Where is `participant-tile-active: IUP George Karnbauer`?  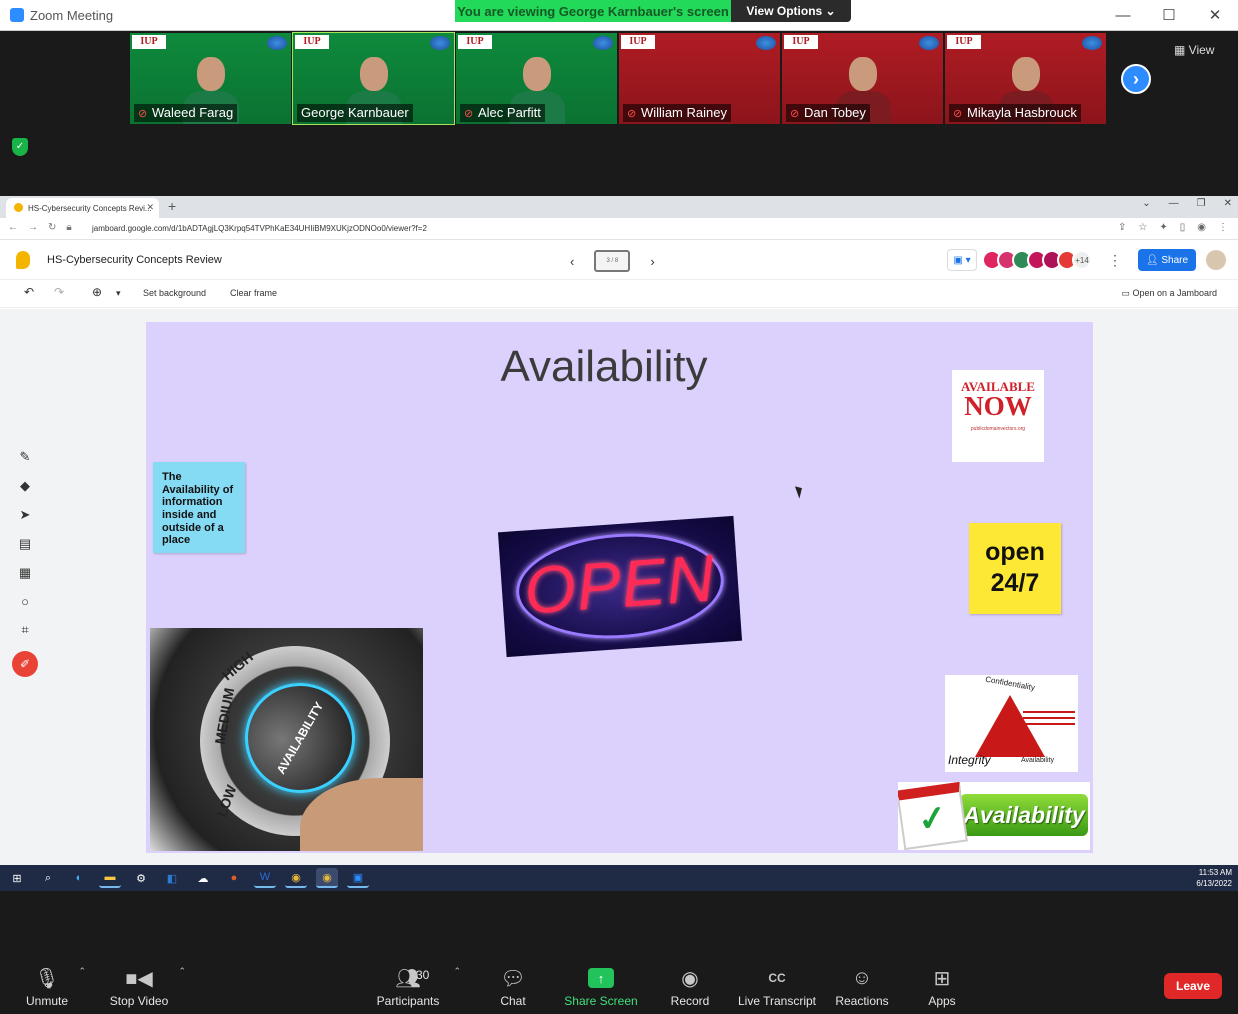 participant-tile-active: IUP George Karnbauer is located at coordinates (373, 78).